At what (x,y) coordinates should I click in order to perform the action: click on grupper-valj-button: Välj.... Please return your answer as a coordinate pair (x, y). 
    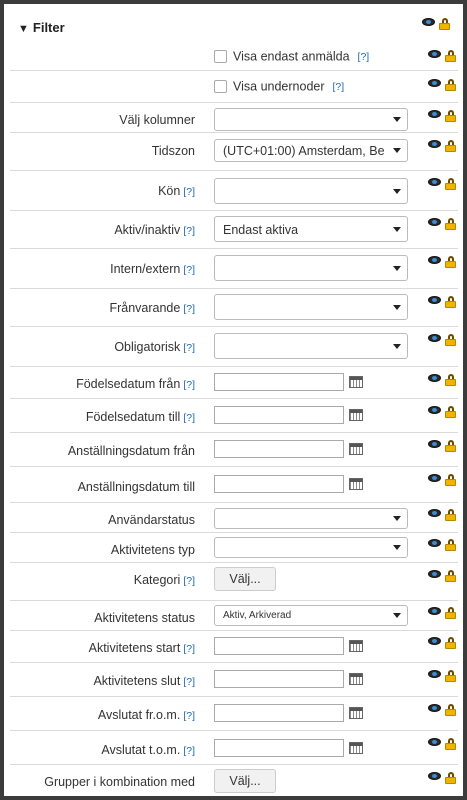
    Looking at the image, I should click on (245, 781).